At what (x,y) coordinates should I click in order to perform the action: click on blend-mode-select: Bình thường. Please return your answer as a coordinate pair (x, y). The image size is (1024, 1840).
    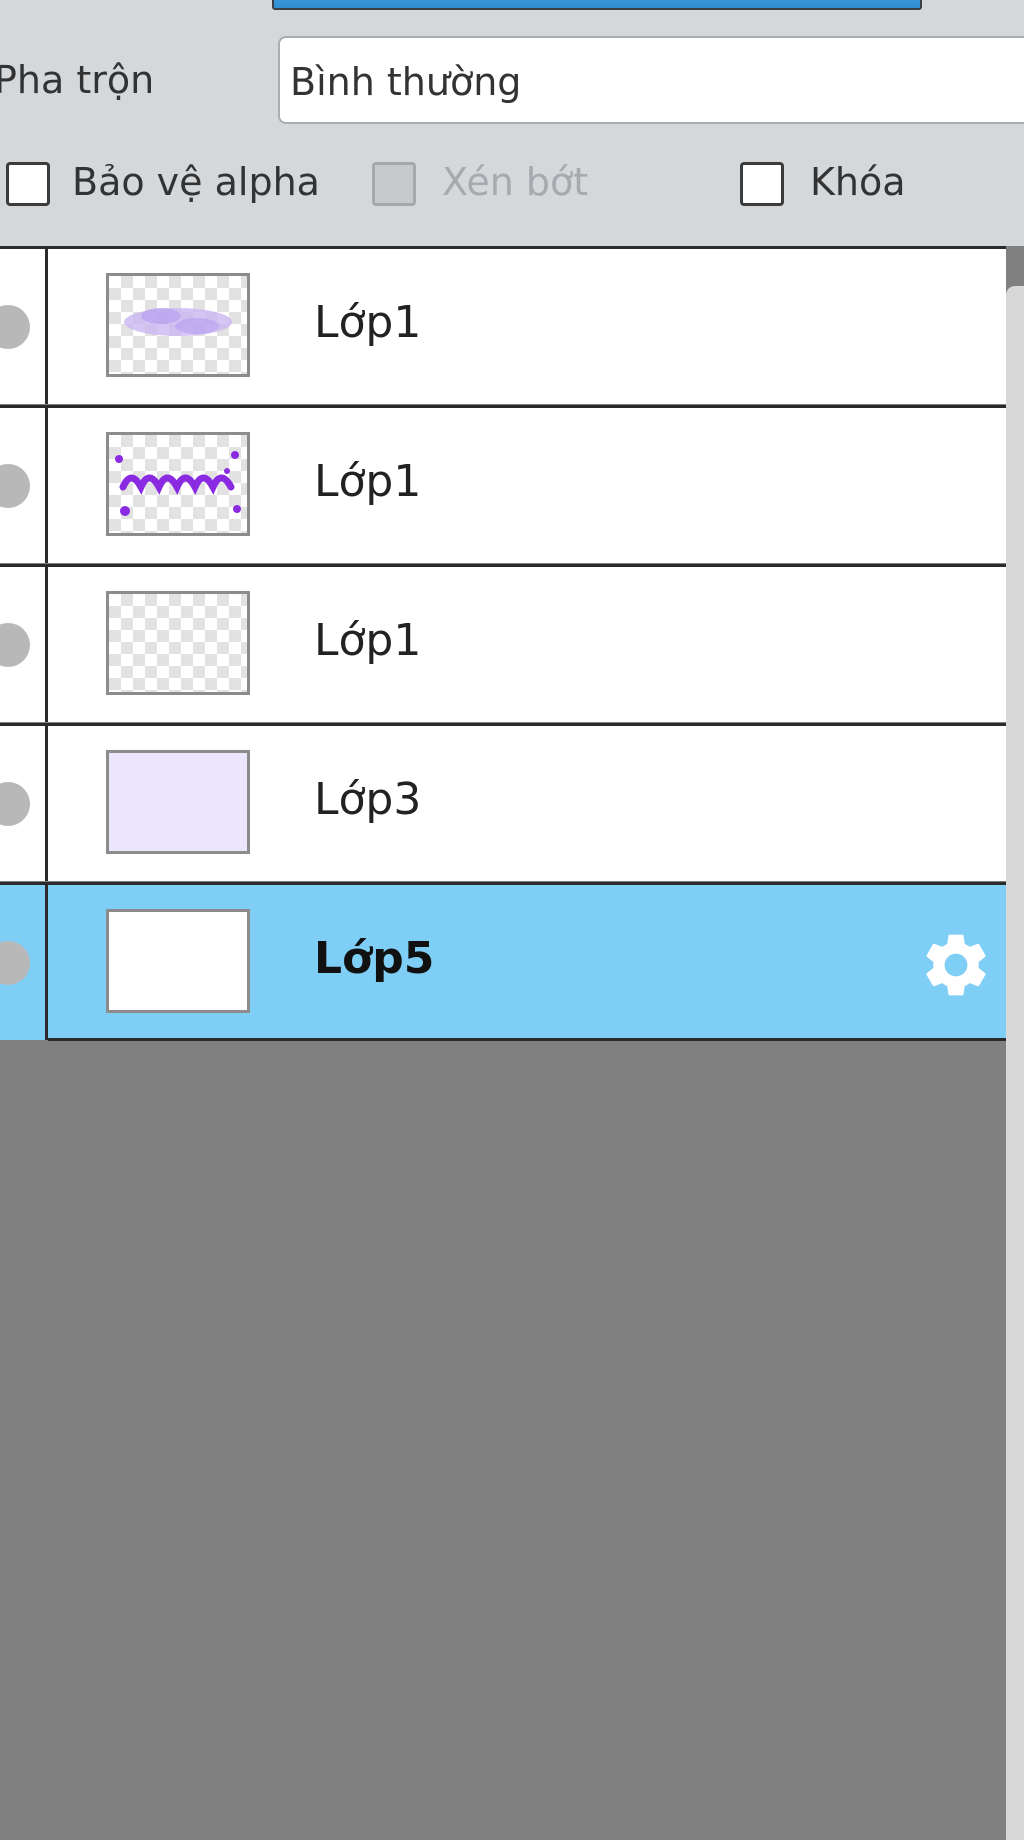
    Looking at the image, I should click on (651, 80).